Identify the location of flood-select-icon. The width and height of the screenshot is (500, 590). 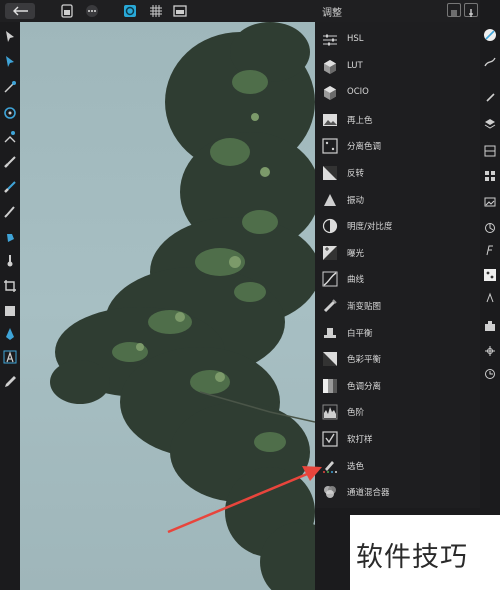
(10, 137).